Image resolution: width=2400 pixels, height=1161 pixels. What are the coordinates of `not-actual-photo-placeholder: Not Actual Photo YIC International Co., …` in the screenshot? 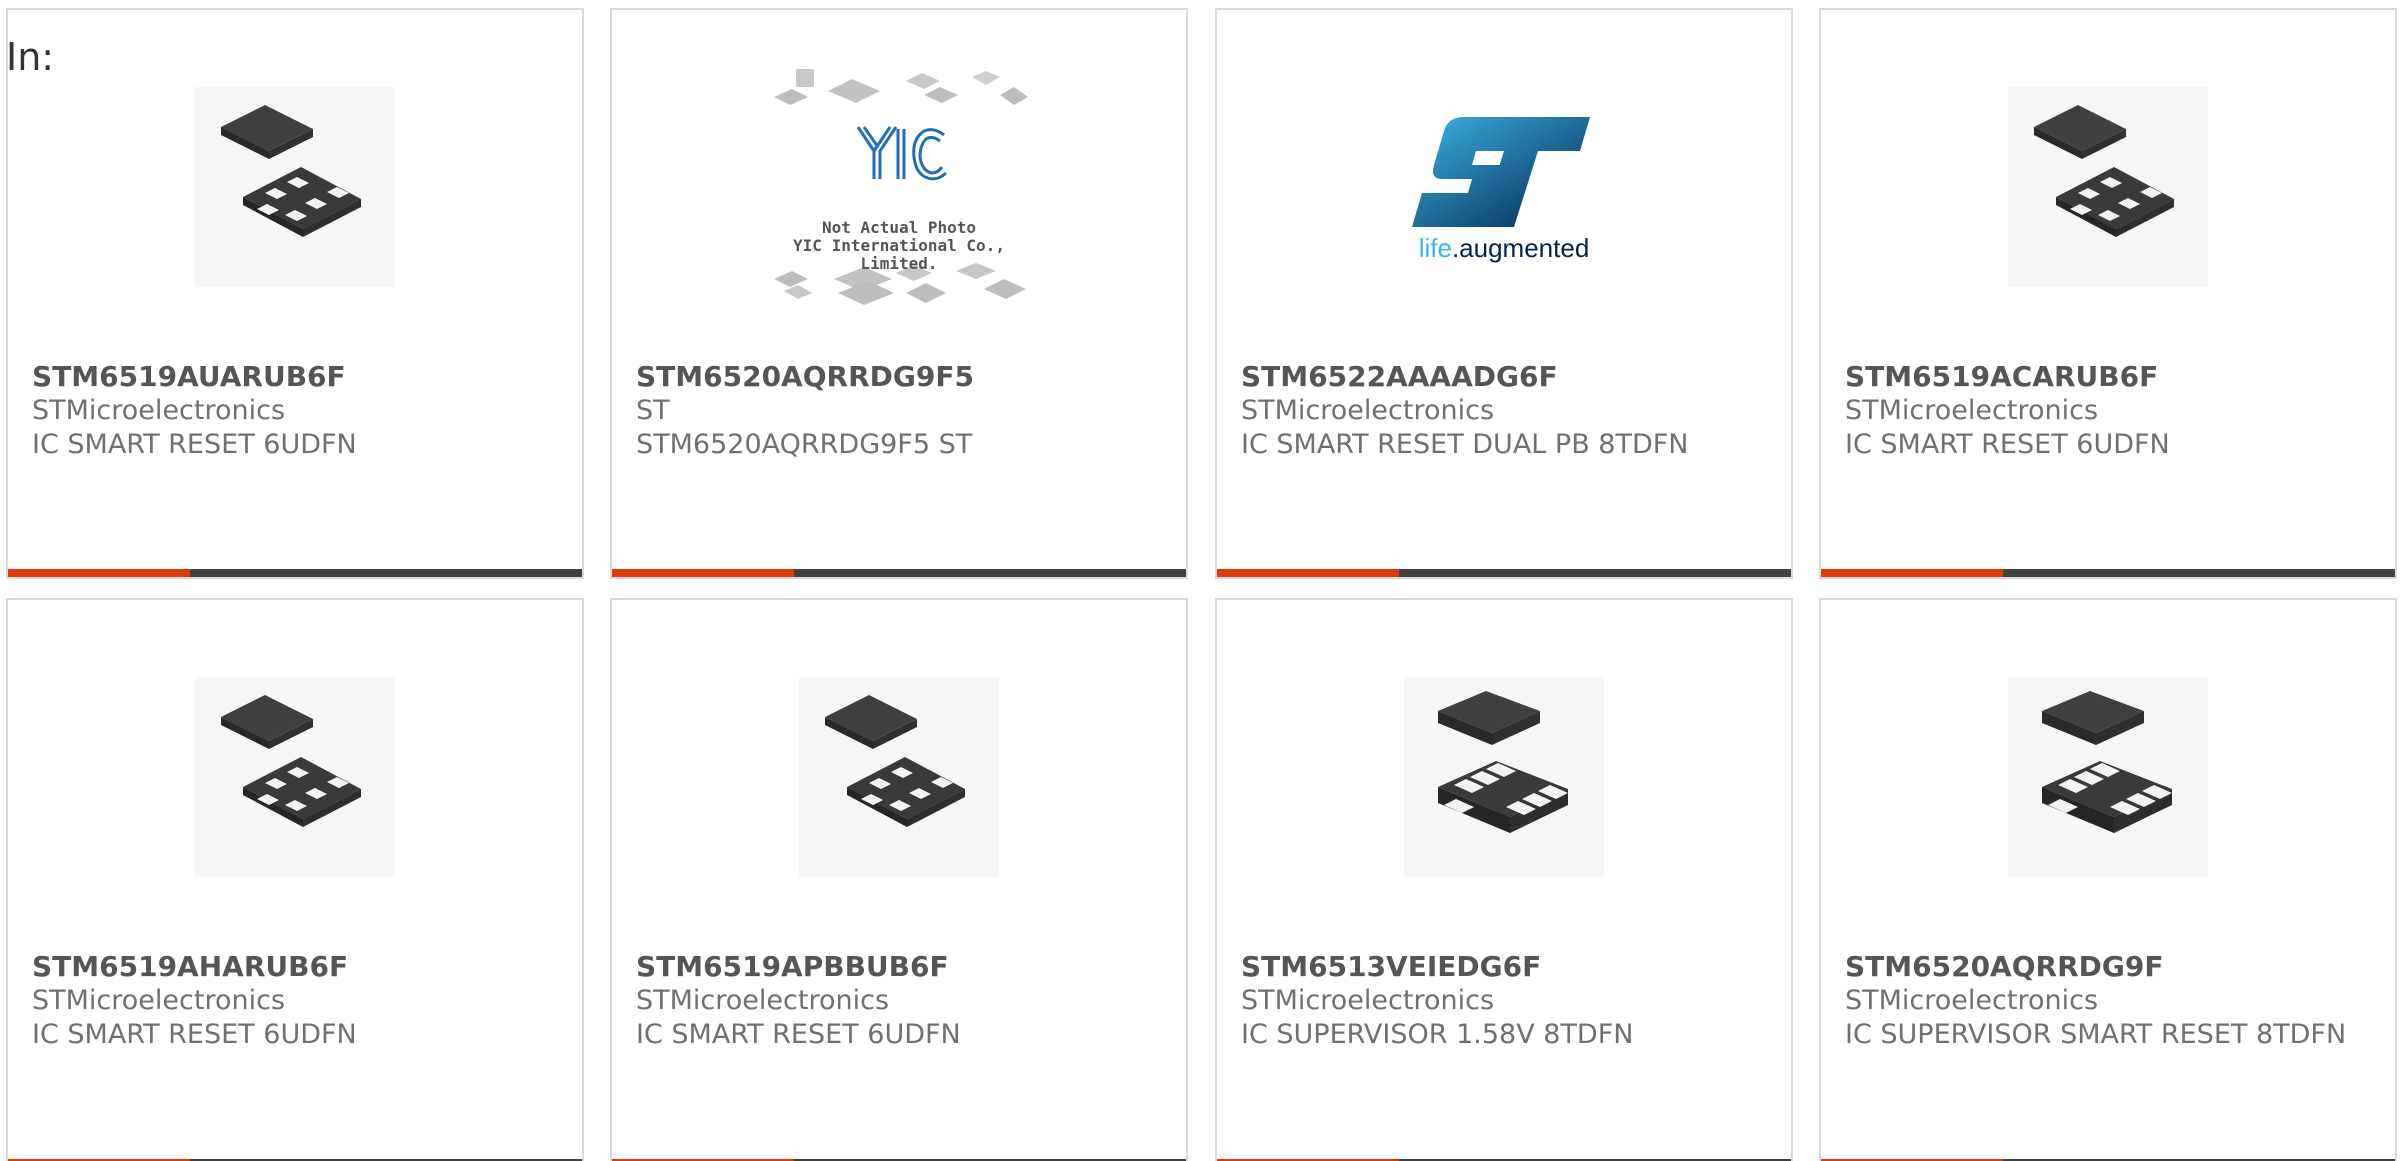 It's located at (899, 187).